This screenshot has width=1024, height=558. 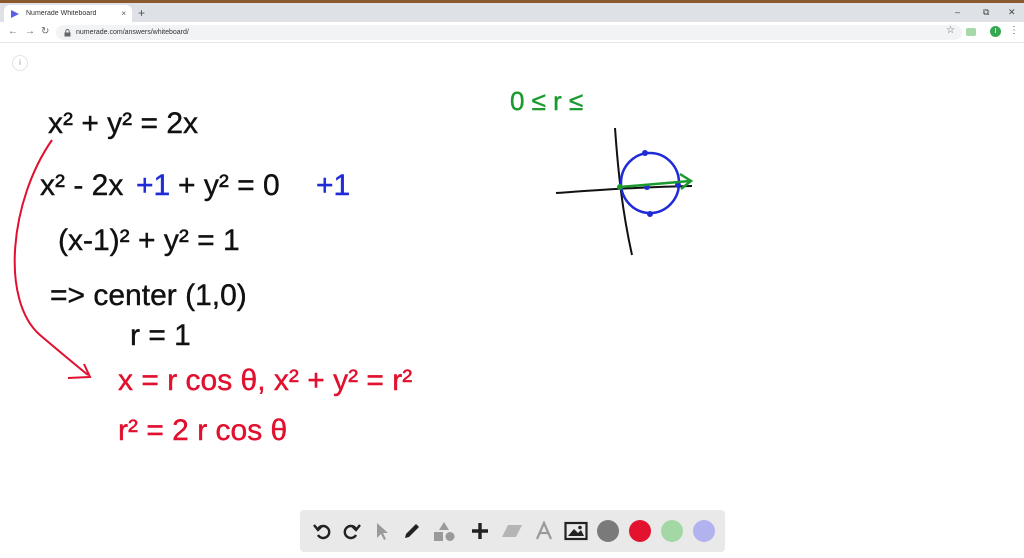 I want to click on redo-icon, so click(x=352, y=531).